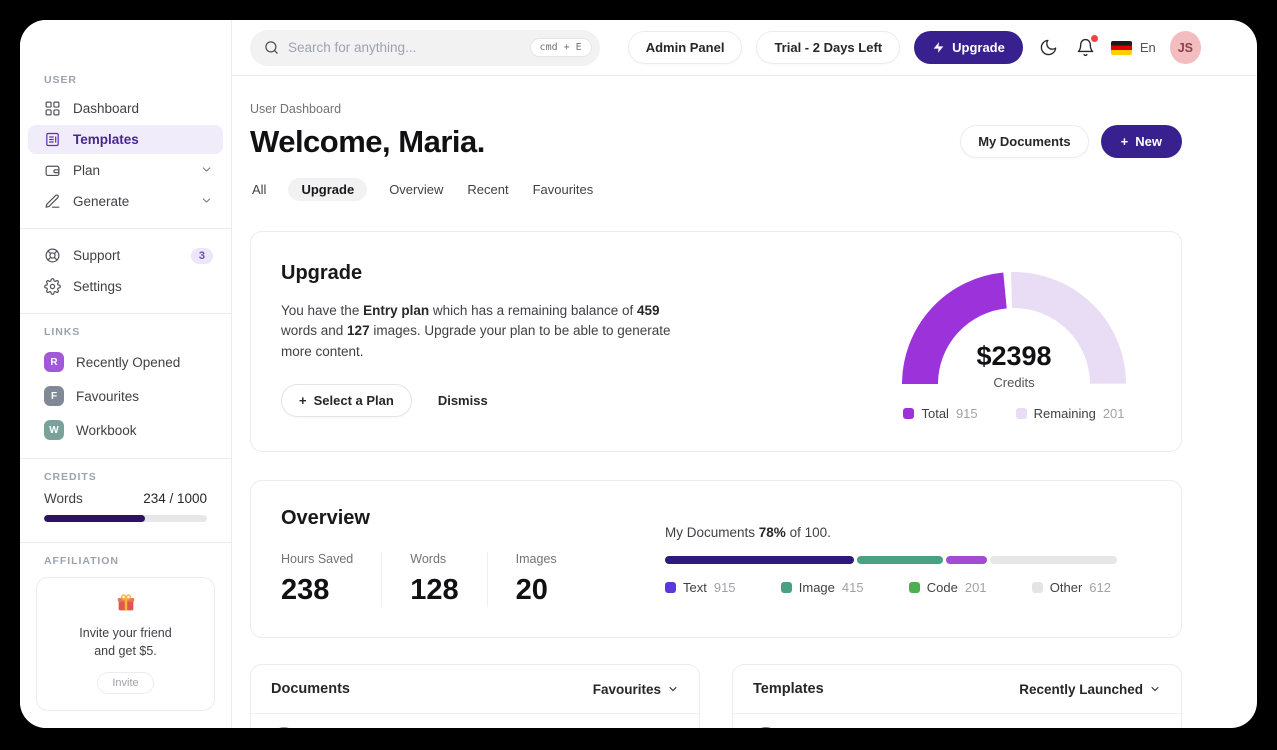 The height and width of the screenshot is (750, 1277). Describe the element at coordinates (284, 727) in the screenshot. I see `document-avatar` at that location.